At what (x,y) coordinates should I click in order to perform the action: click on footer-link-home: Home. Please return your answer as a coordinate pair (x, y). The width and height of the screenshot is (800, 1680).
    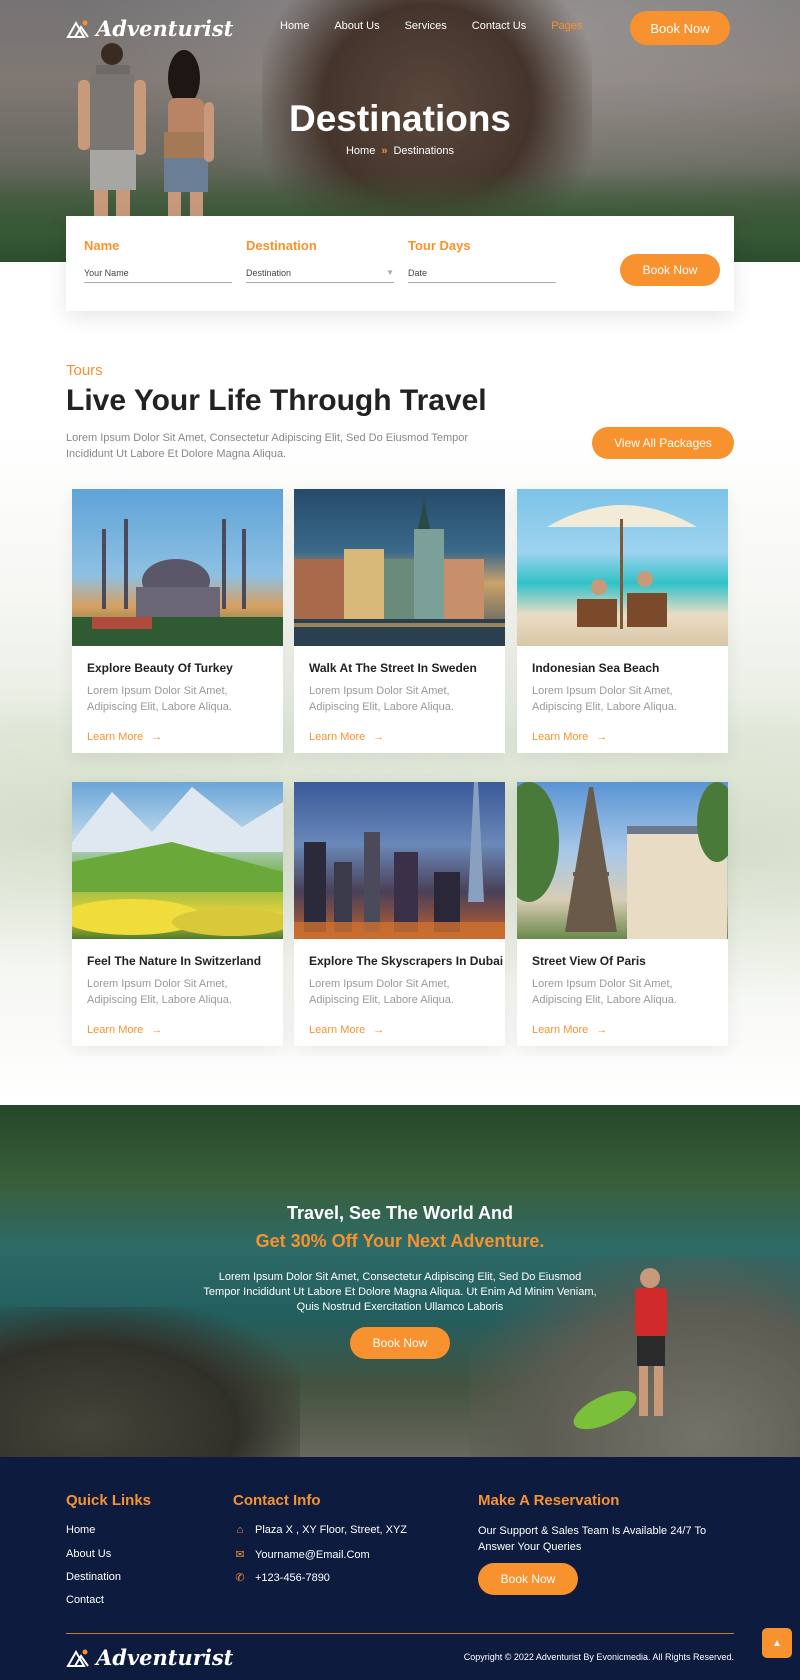
    Looking at the image, I should click on (80, 1530).